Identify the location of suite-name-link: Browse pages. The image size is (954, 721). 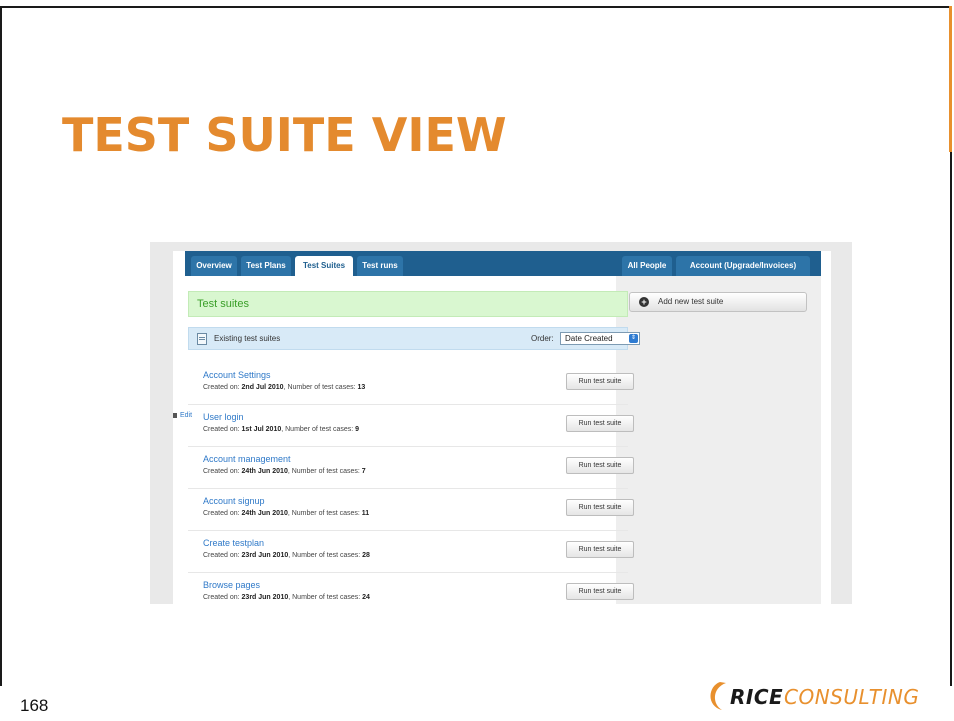
(231, 585).